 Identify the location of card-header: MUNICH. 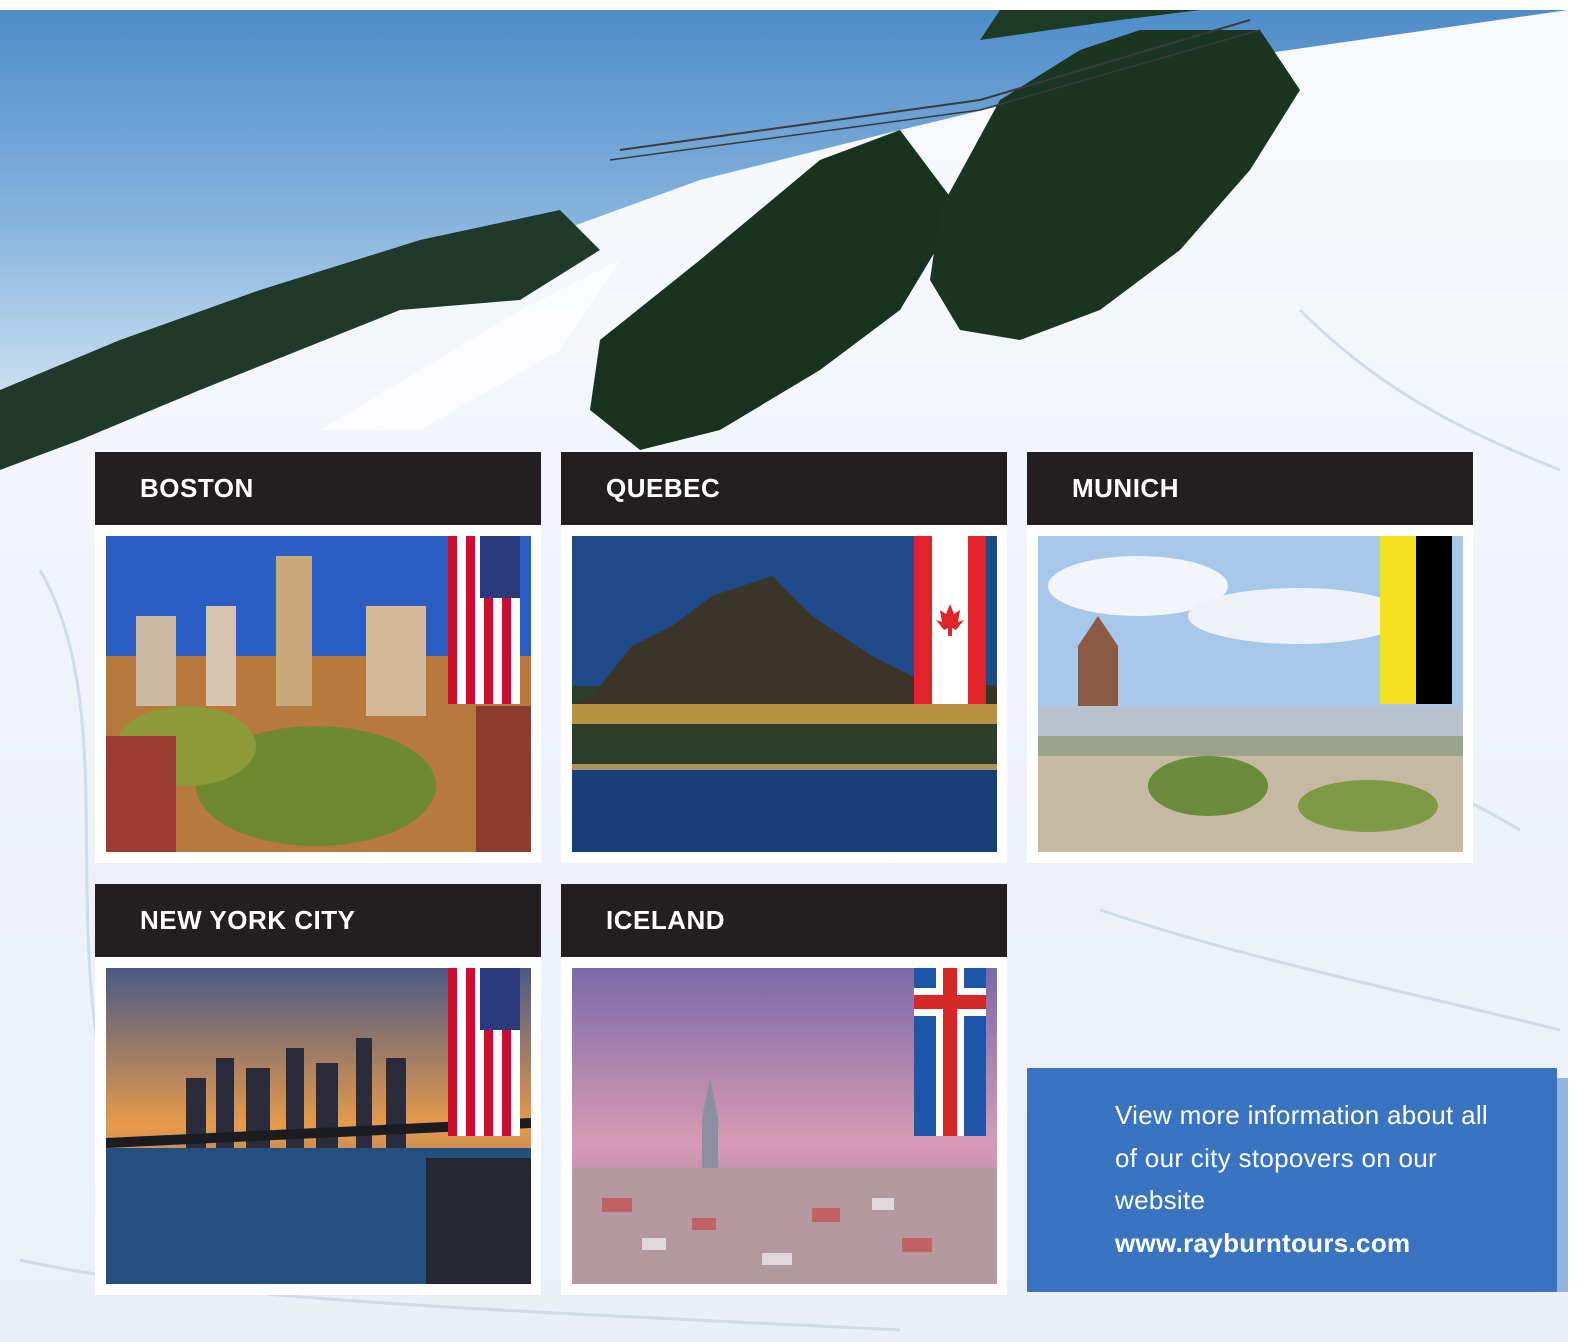
(1250, 488).